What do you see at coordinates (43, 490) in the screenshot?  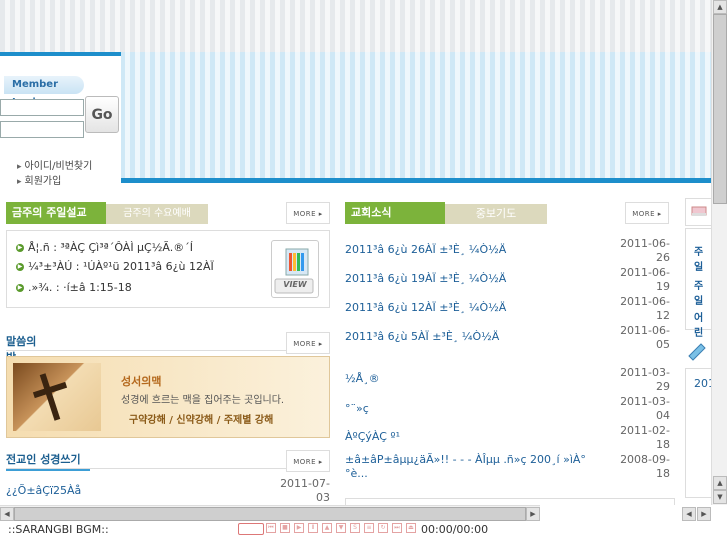 I see `bible-writing-item: ¿¿Õ±âÇï25Àå` at bounding box center [43, 490].